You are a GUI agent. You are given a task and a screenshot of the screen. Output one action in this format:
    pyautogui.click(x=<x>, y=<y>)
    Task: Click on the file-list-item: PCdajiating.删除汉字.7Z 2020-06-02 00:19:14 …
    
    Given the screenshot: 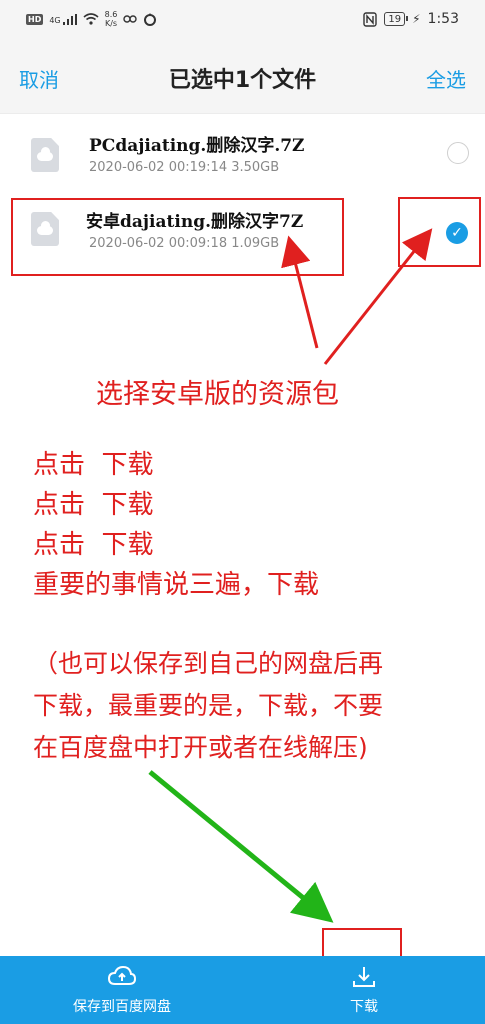 What is the action you would take?
    pyautogui.click(x=242, y=155)
    